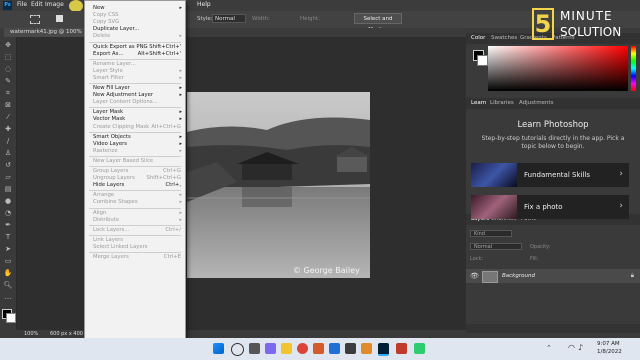 Image resolution: width=640 pixels, height=360 pixels. Describe the element at coordinates (419, 348) in the screenshot. I see `app-icon-green` at that location.